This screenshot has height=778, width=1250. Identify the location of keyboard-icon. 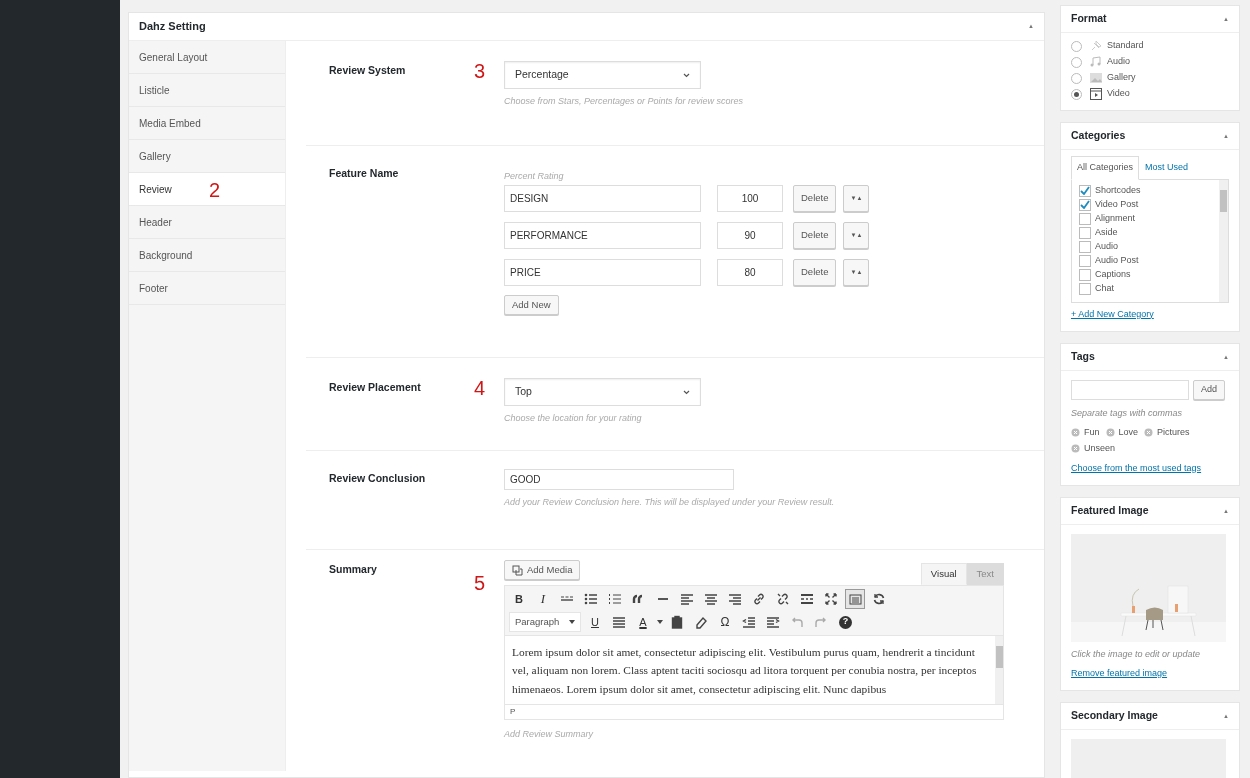
(855, 599).